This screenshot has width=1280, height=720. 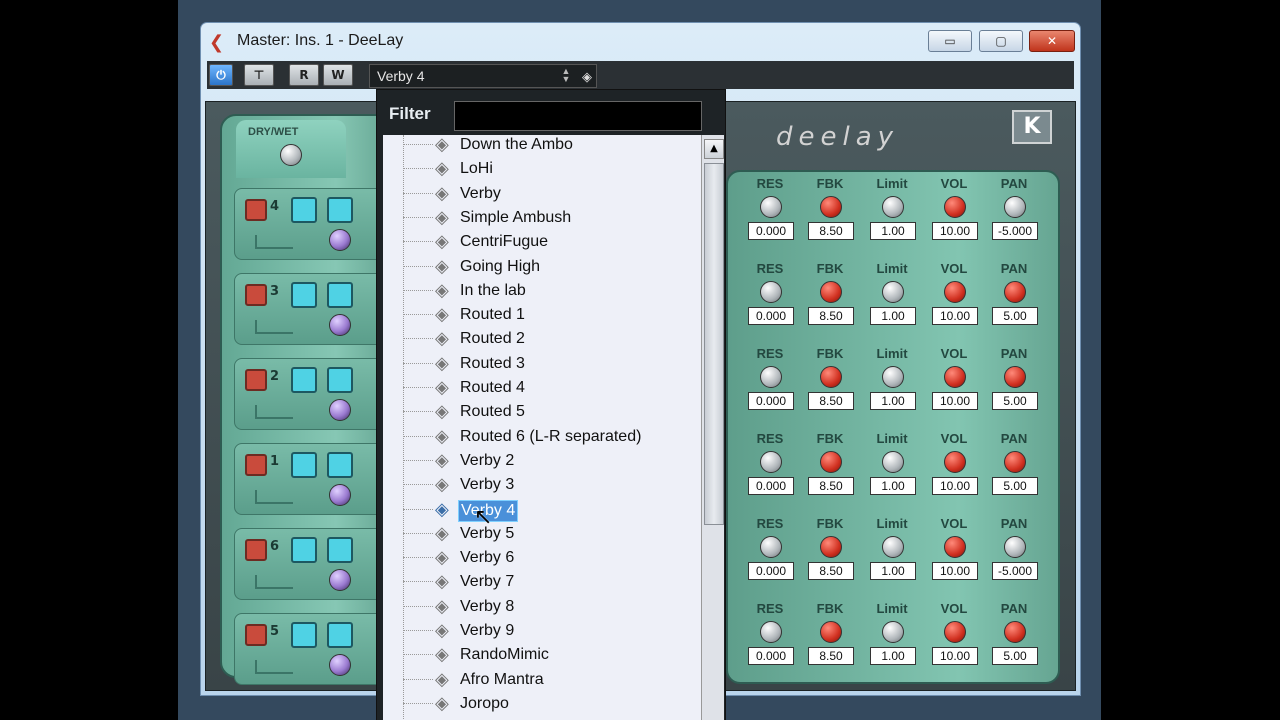 I want to click on preset-list-item: ◈ Routed 1, so click(x=542, y=315).